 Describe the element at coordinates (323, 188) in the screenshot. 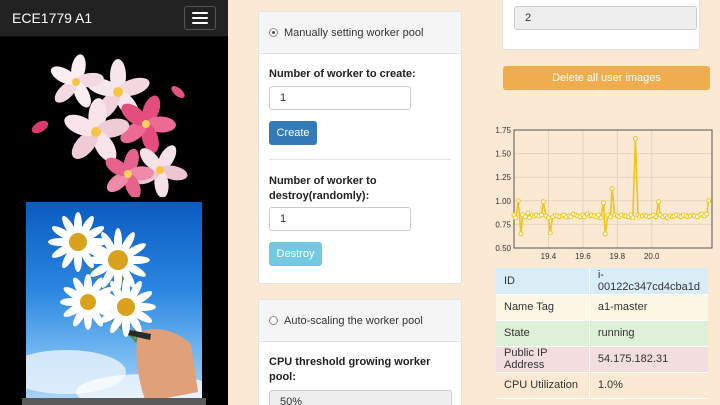

I see `destroy-count-label: Number of worker to destroy(randomly):` at that location.